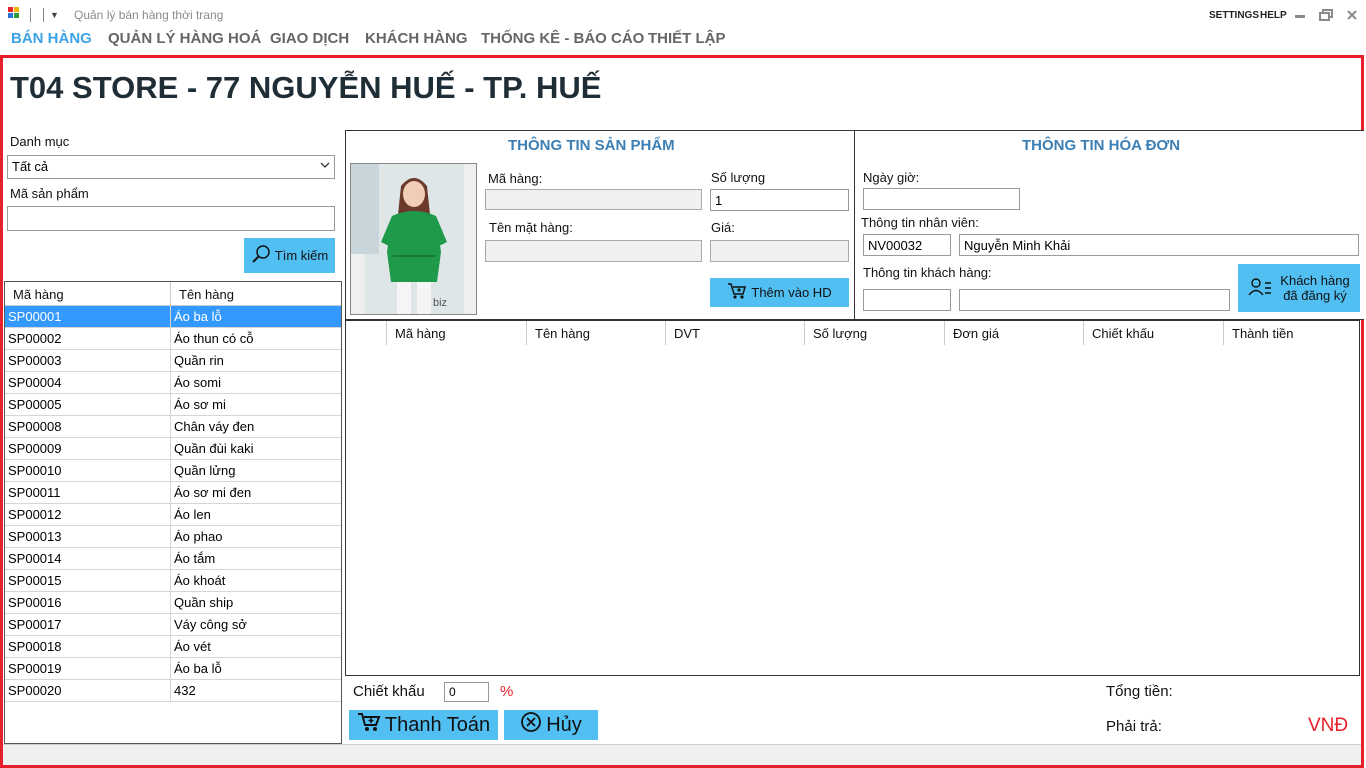  What do you see at coordinates (198, 668) in the screenshot?
I see `cell-product-name: Áo ba lỗ` at bounding box center [198, 668].